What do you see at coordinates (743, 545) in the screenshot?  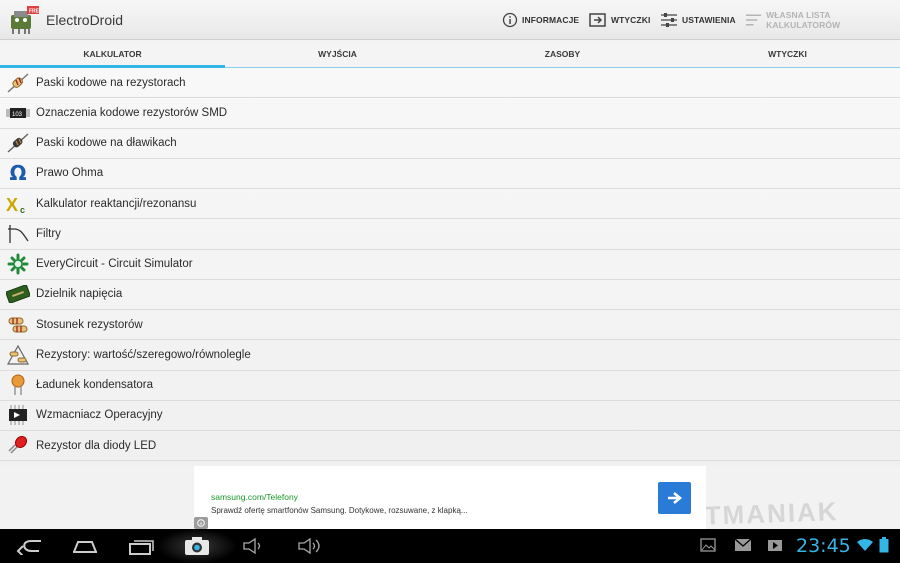 I see `mail-notification-icon` at bounding box center [743, 545].